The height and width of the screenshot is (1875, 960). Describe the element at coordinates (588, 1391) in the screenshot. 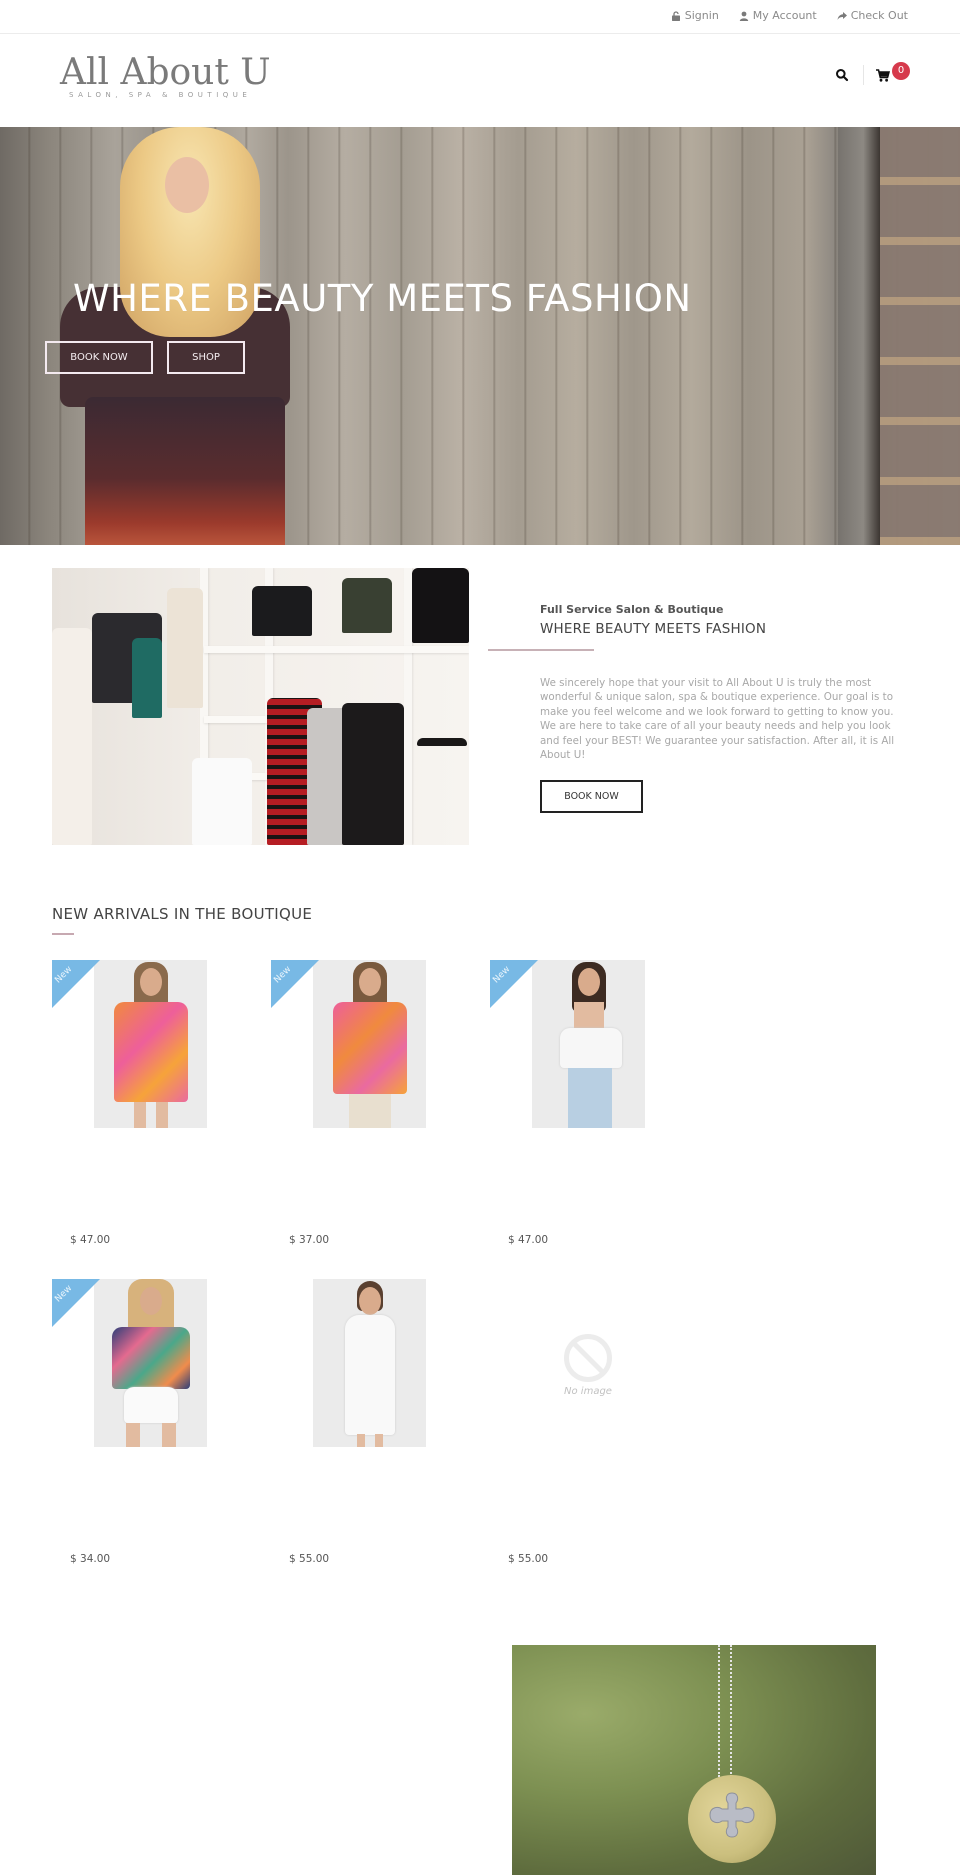

I see `no-image-label: No image` at that location.